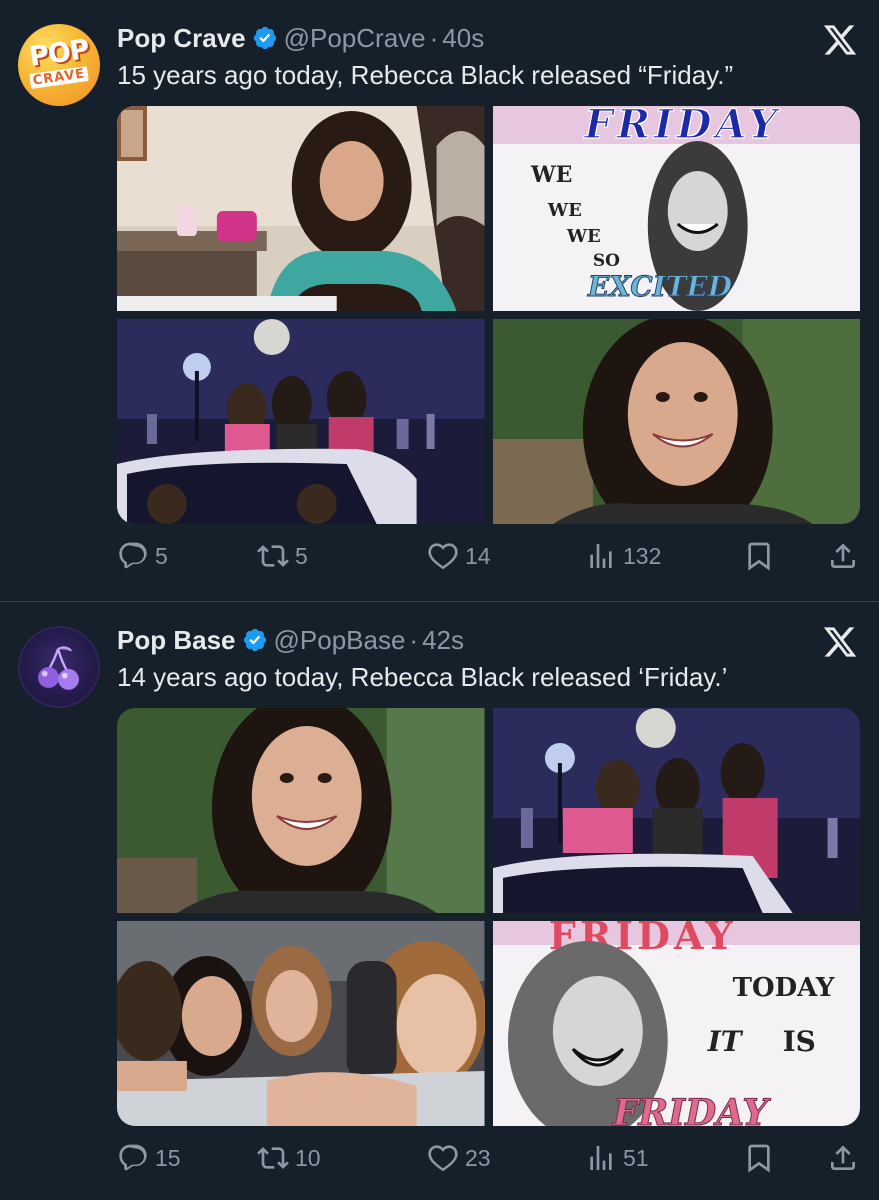  Describe the element at coordinates (301, 555) in the screenshot. I see `retweet-count: 5` at that location.